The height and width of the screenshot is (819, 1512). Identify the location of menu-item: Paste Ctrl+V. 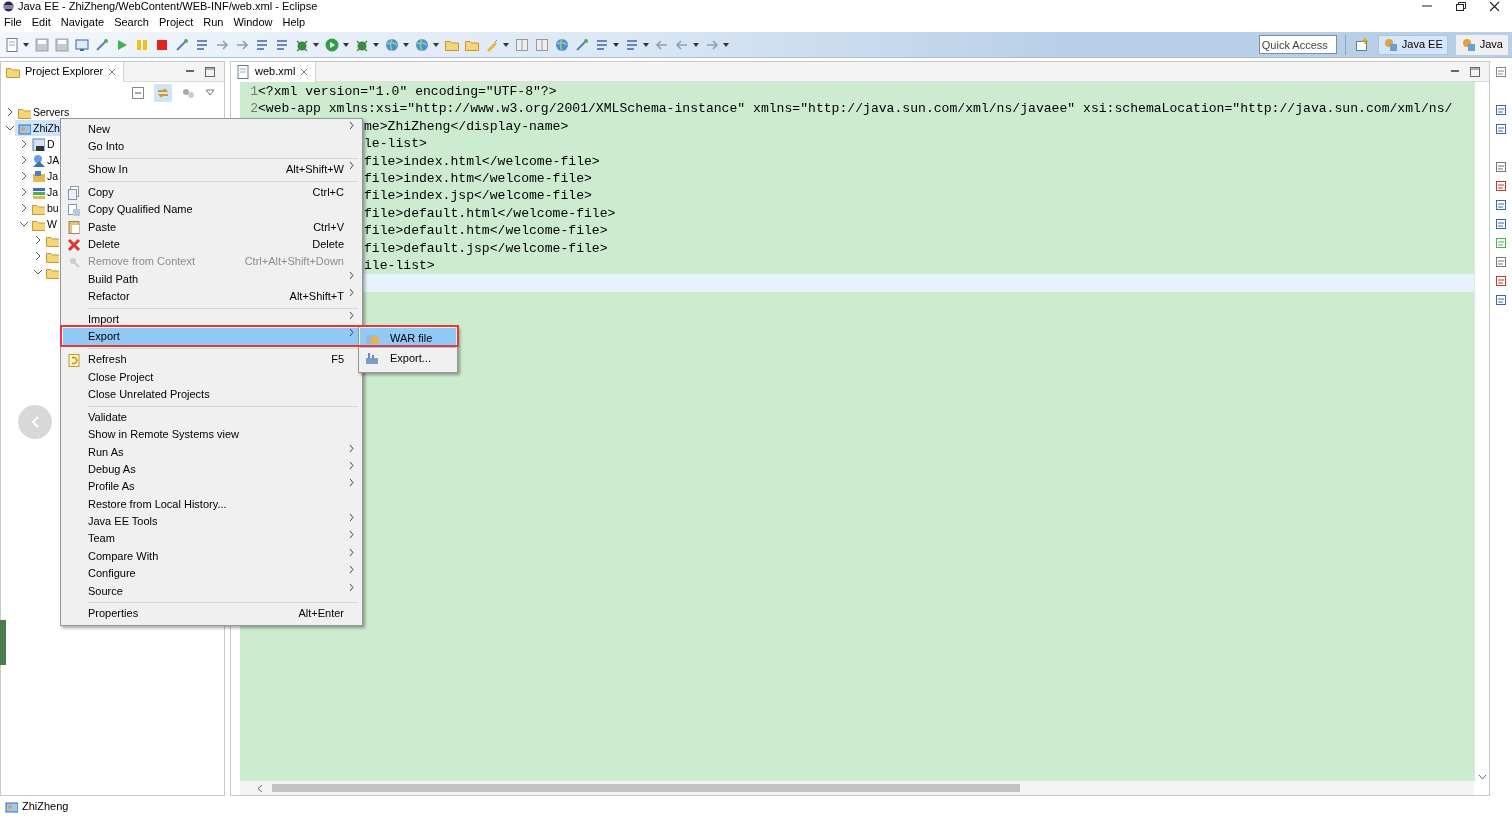
(211, 227).